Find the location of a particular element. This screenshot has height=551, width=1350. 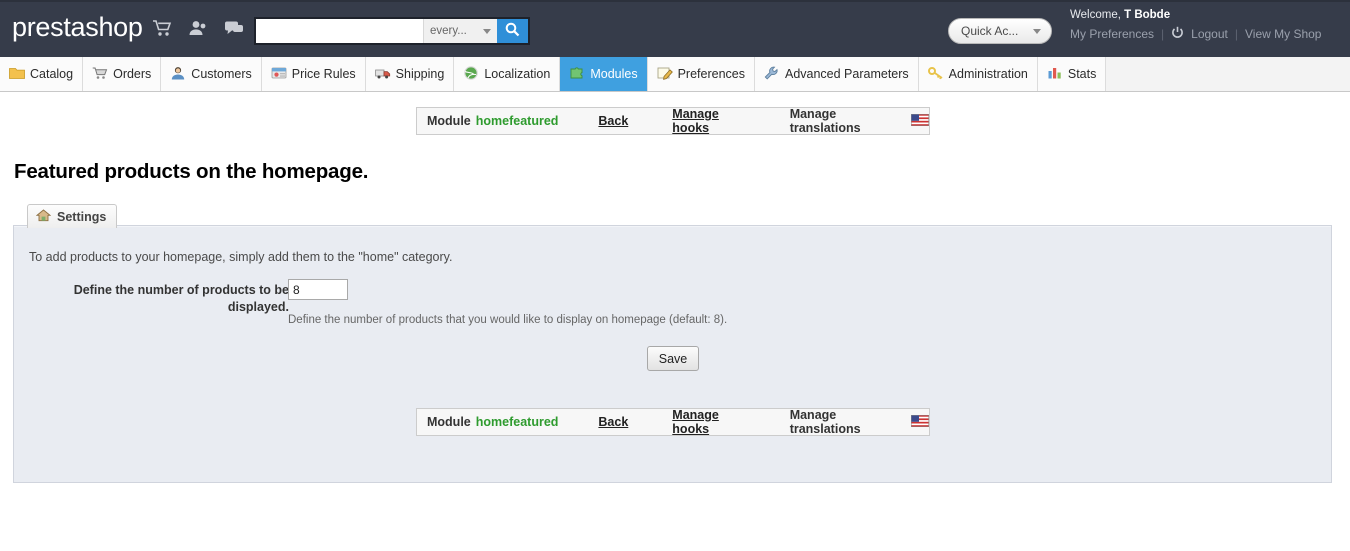

pencil-icon is located at coordinates (665, 74).